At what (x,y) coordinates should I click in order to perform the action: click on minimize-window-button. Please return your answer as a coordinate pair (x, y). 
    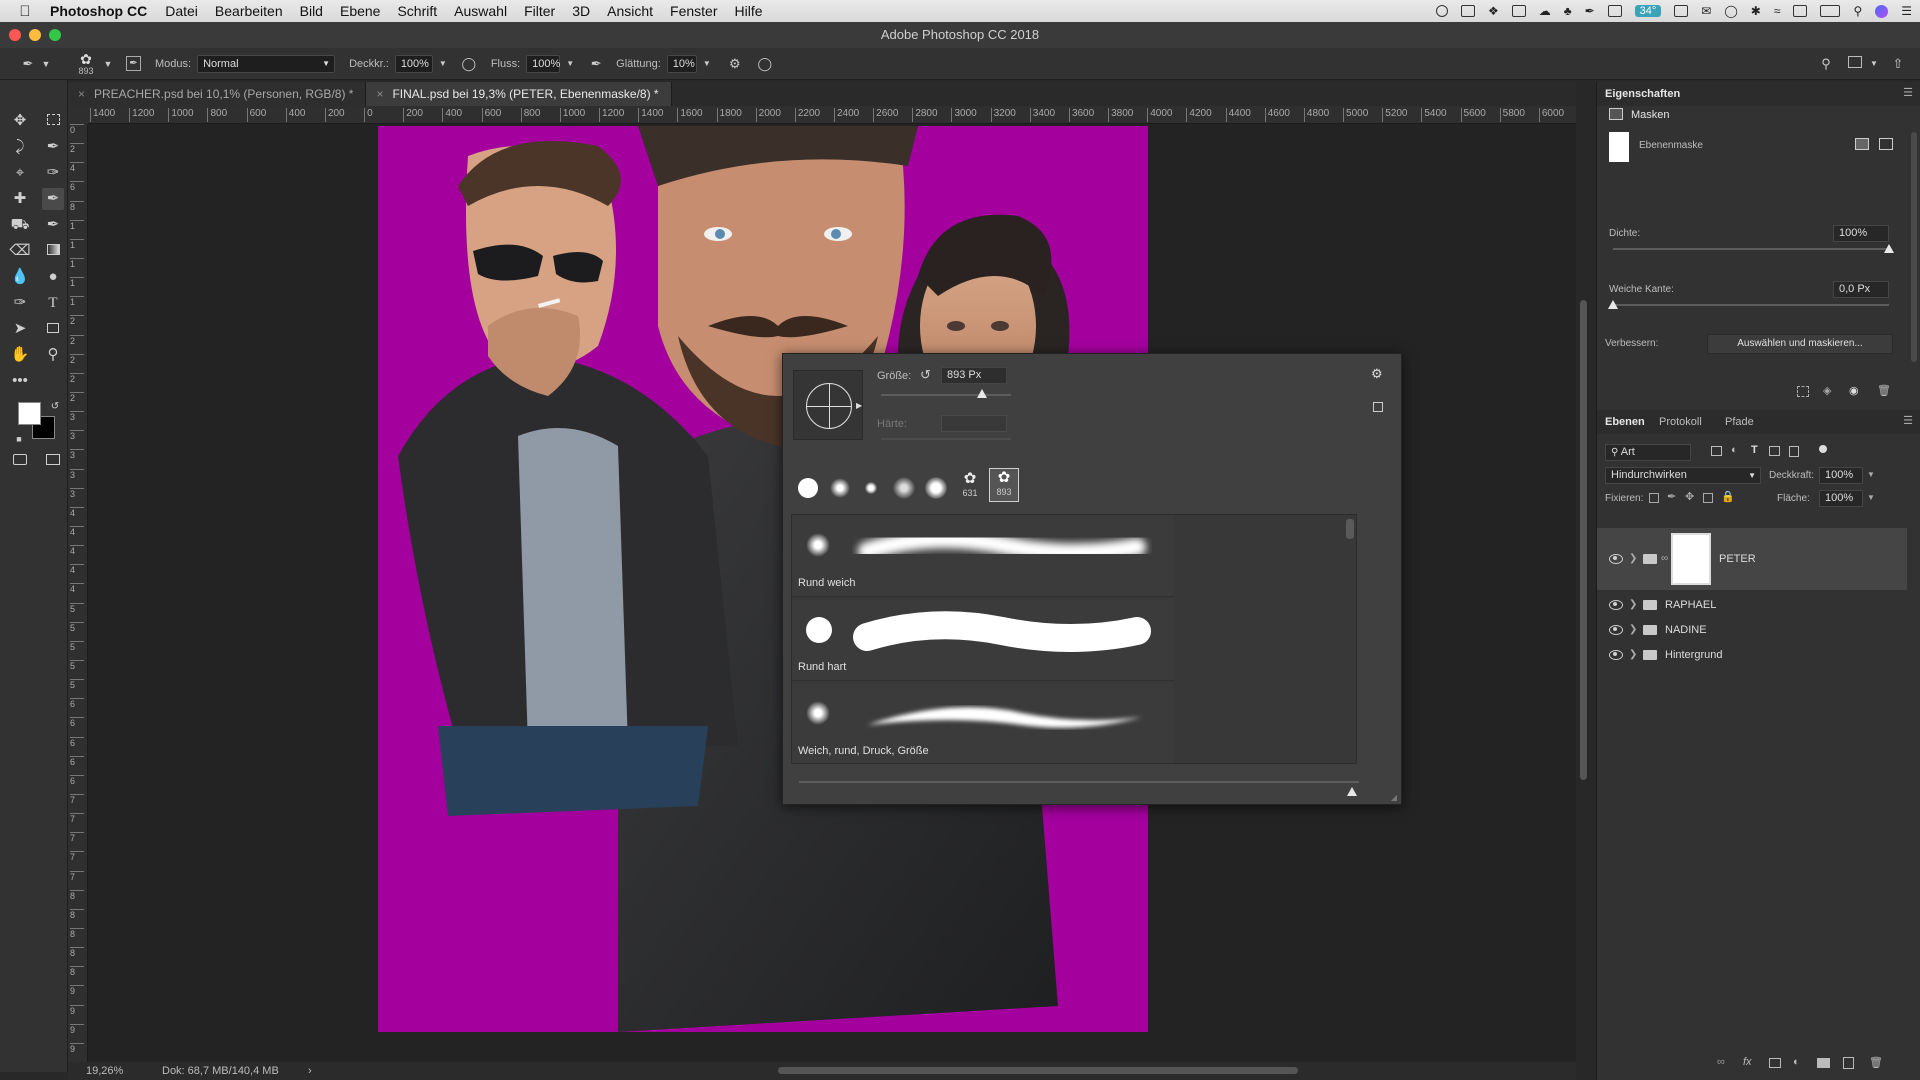
    Looking at the image, I should click on (35, 35).